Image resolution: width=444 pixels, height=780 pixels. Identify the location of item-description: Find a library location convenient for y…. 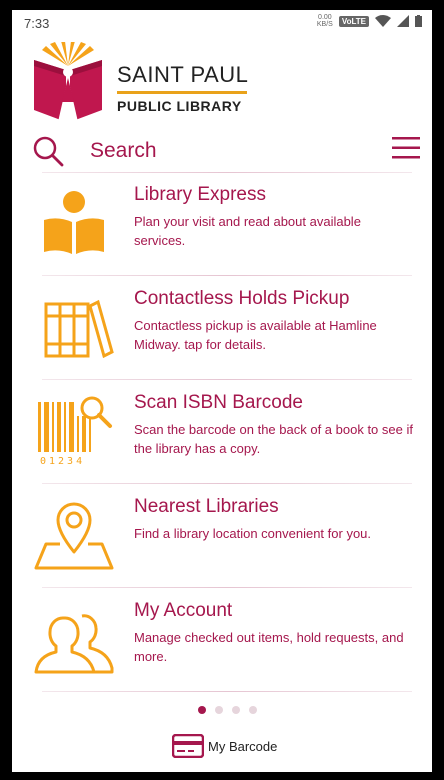
(253, 533).